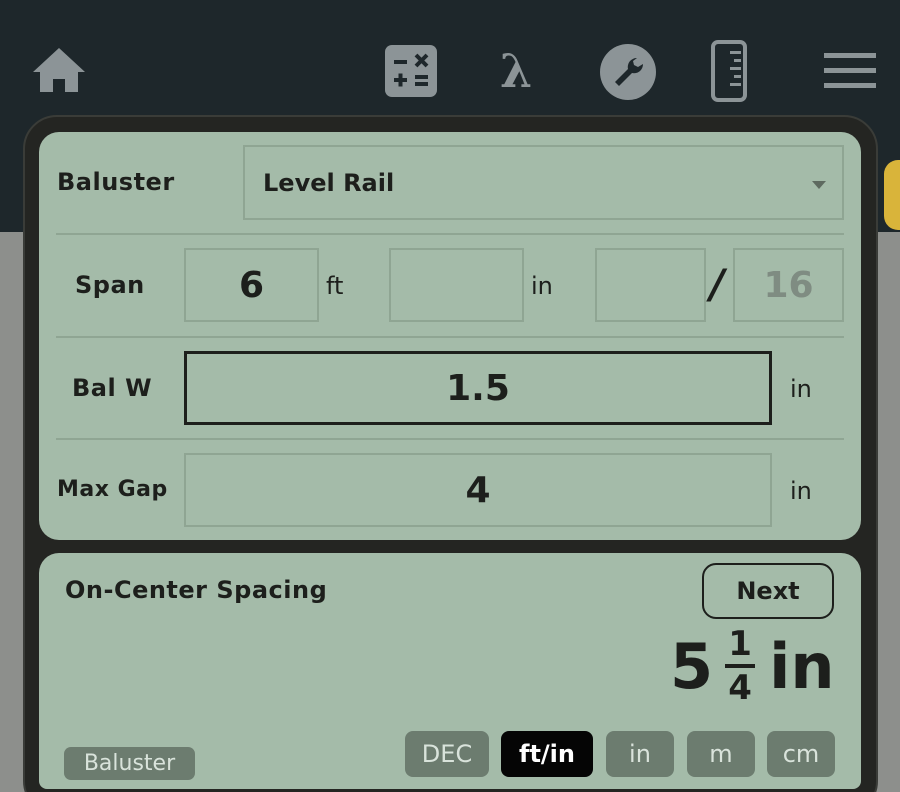 The width and height of the screenshot is (900, 792). I want to click on calculator-icon, so click(411, 71).